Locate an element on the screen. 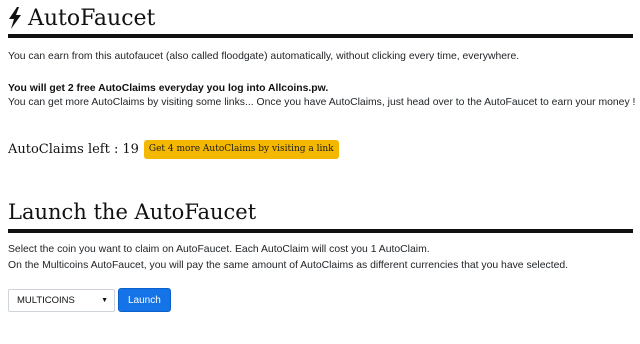  launch-heading: Launch the AutoFaucet is located at coordinates (132, 212).